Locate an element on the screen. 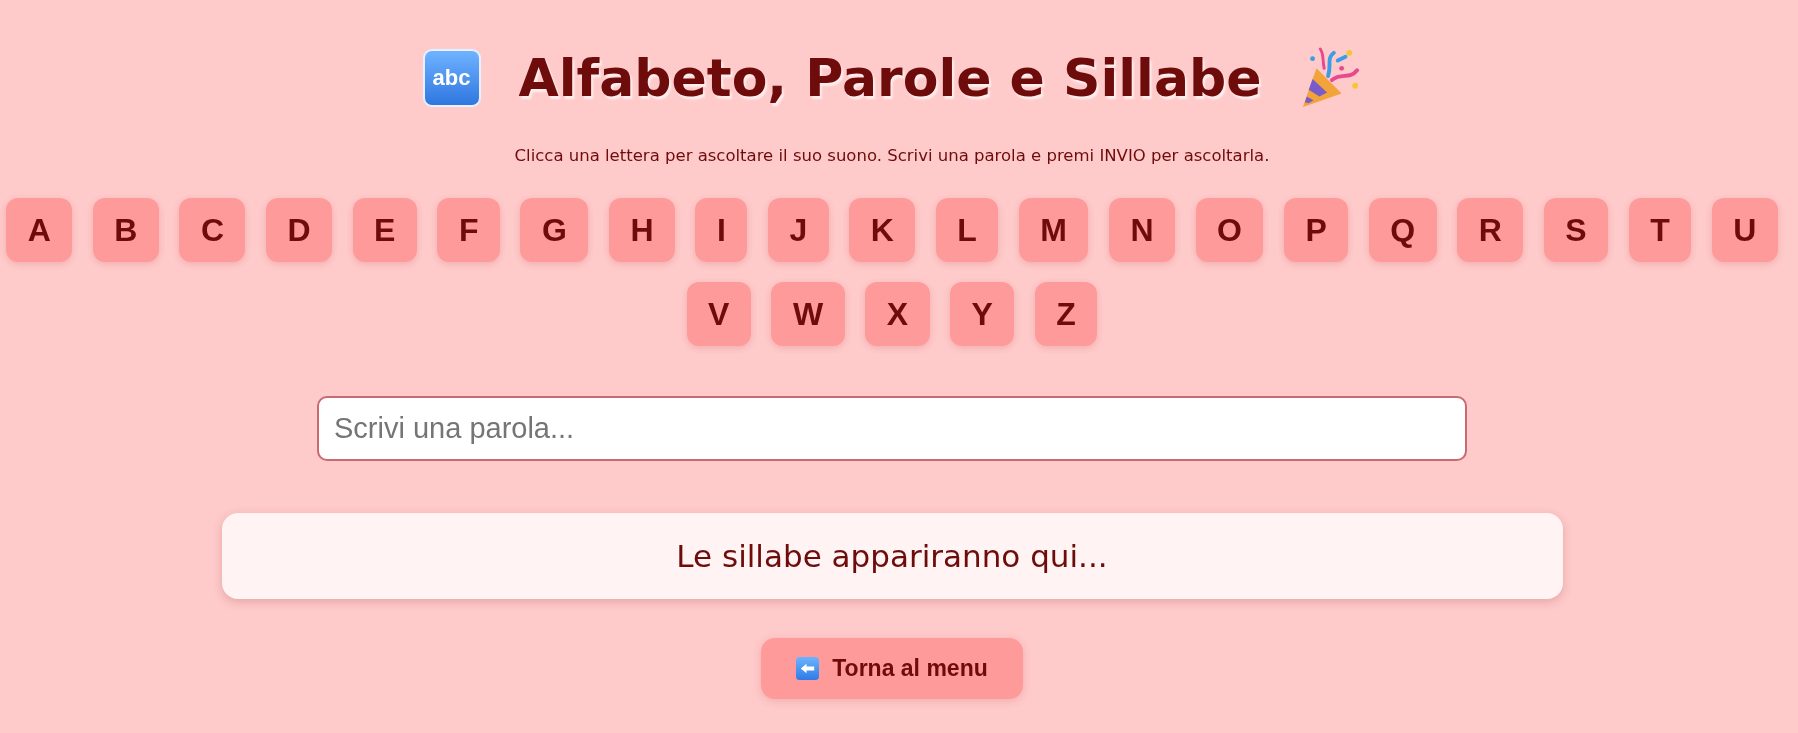  letter-button: C is located at coordinates (212, 230).